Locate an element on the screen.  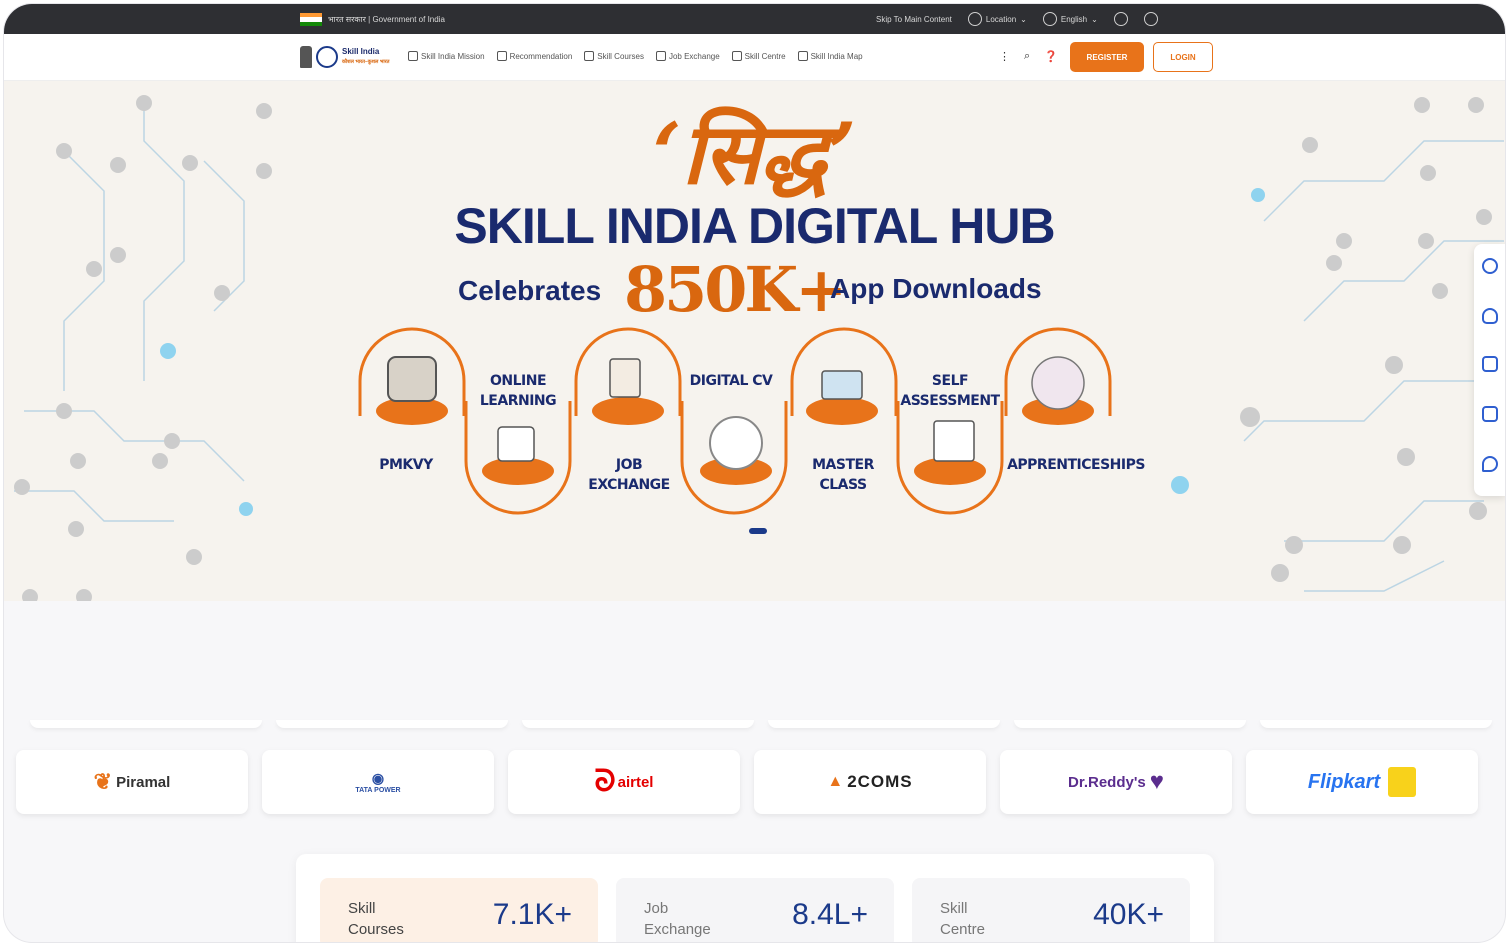
partner-card-dr-reddys: Dr.Reddy's ♥ is located at coordinates (1116, 782).